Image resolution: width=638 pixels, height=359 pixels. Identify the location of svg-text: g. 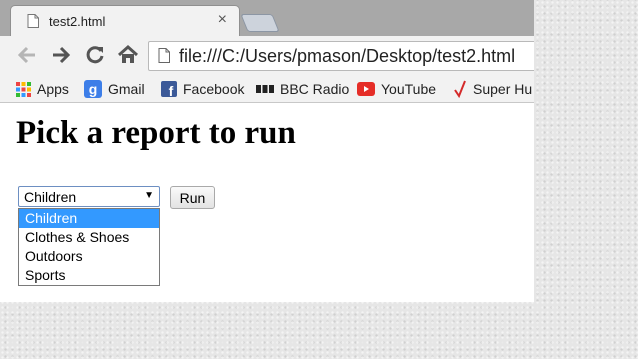
(93, 89).